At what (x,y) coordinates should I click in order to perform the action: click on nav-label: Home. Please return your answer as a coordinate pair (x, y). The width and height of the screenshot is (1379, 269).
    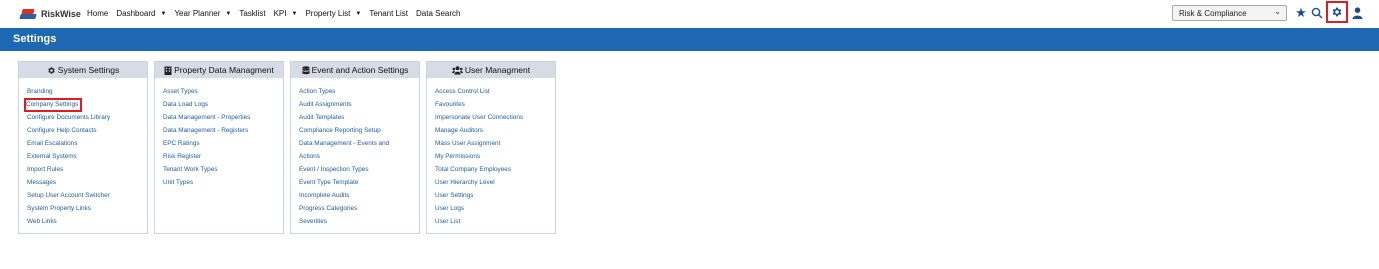
    Looking at the image, I should click on (98, 13).